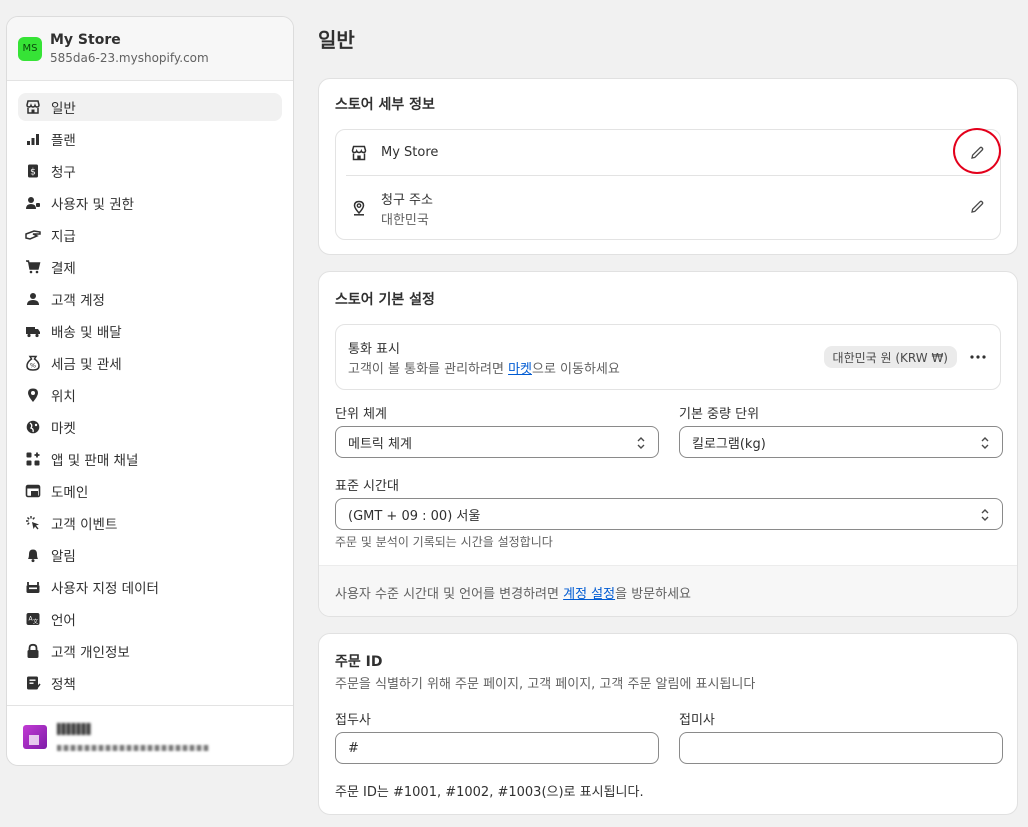 The image size is (1028, 827). What do you see at coordinates (150, 459) in the screenshot?
I see `sidebar-item-apps: 앱 및 판매 채널` at bounding box center [150, 459].